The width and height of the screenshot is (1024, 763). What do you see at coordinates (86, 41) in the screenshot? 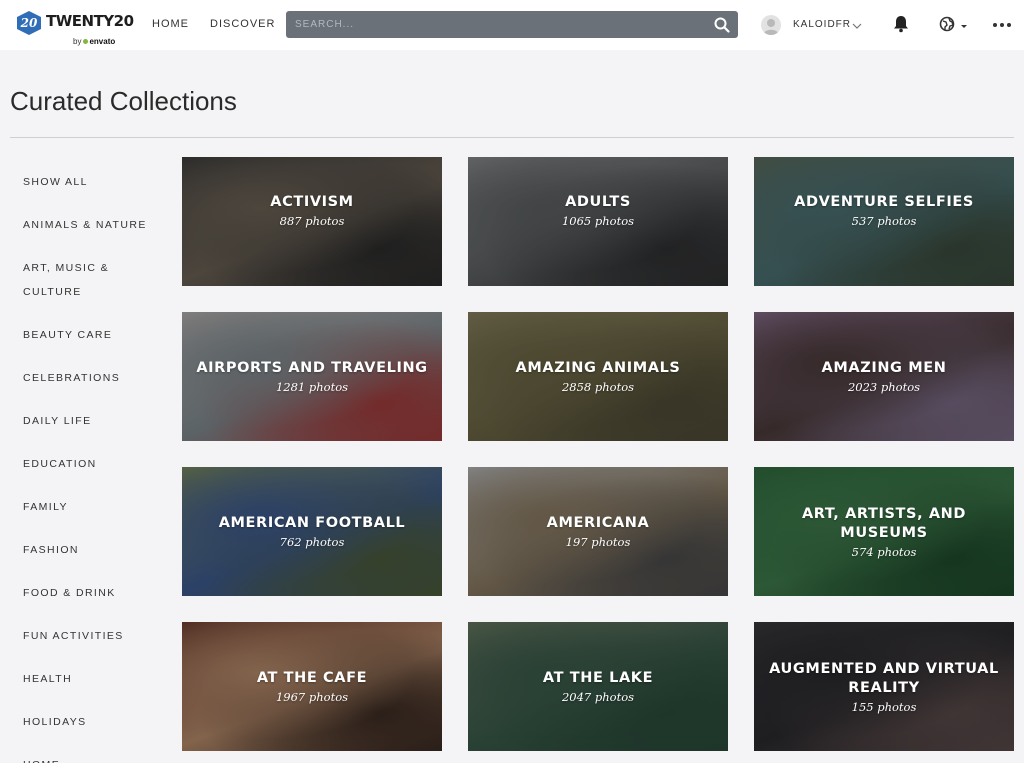
I see `envato-leaf-icon` at bounding box center [86, 41].